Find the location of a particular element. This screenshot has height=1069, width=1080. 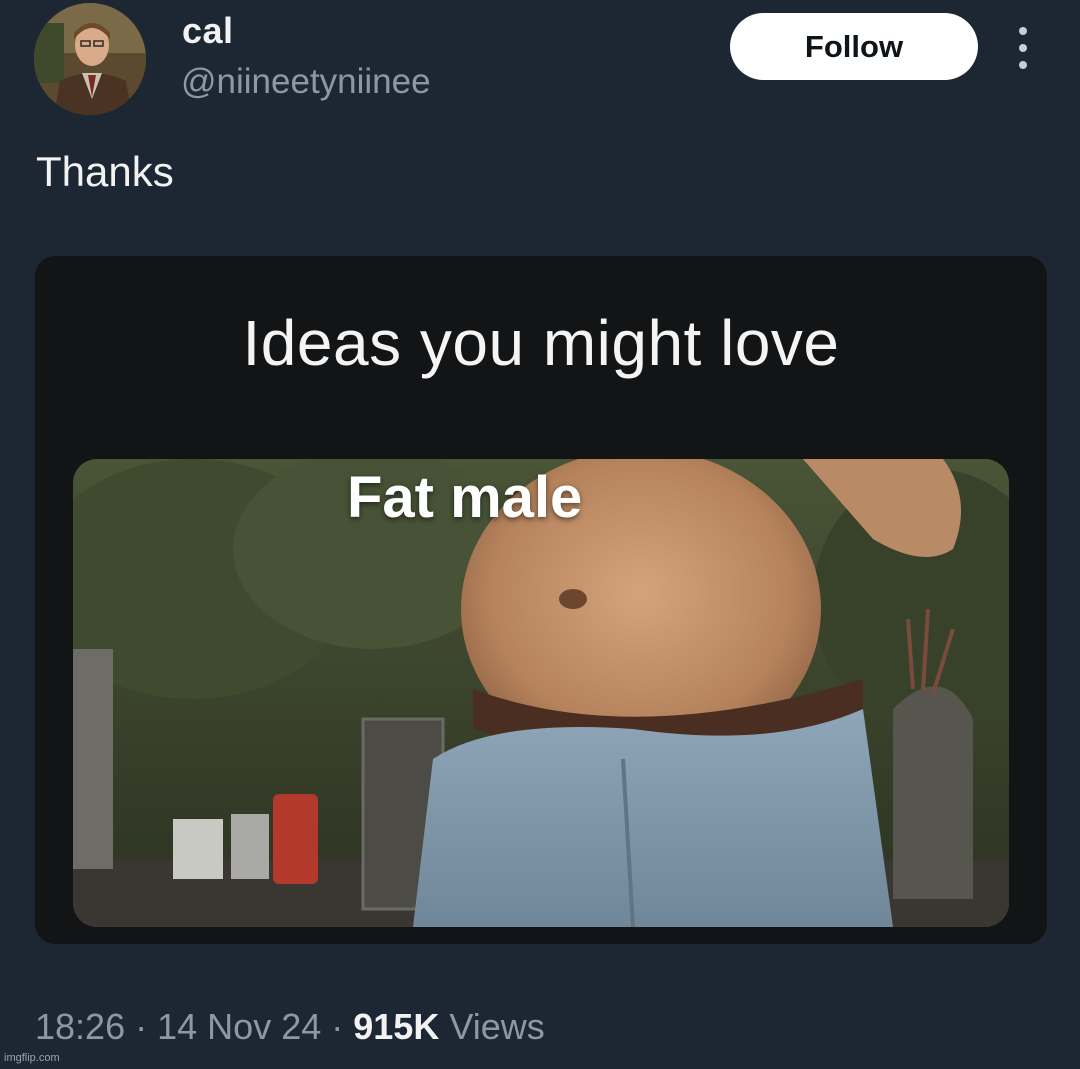

views-label: Views is located at coordinates (497, 1026).